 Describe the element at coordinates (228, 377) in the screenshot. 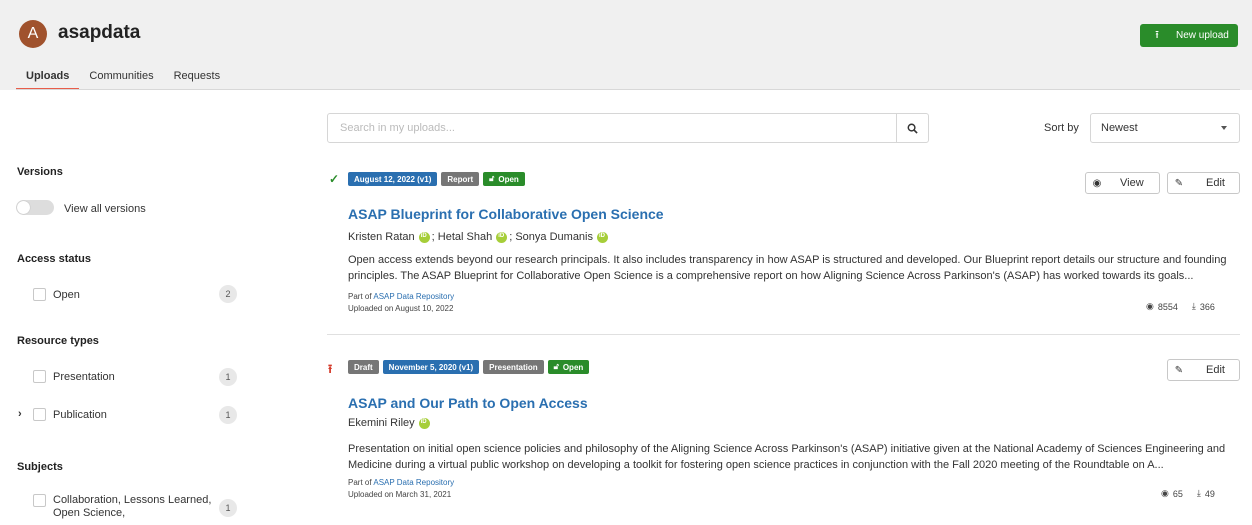

I see `facet-presentation-count: 1` at that location.